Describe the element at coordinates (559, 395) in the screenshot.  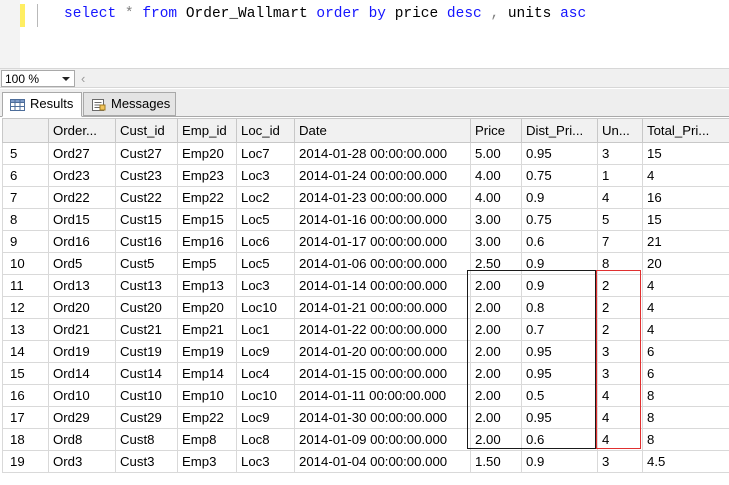
I see `grid-cell: 0.5` at that location.